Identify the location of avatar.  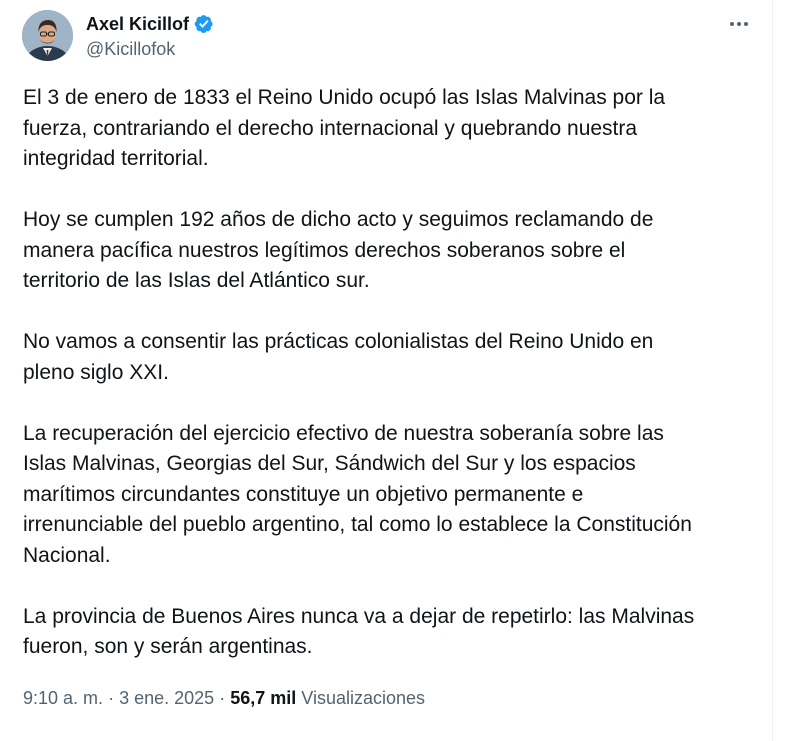
(47, 35).